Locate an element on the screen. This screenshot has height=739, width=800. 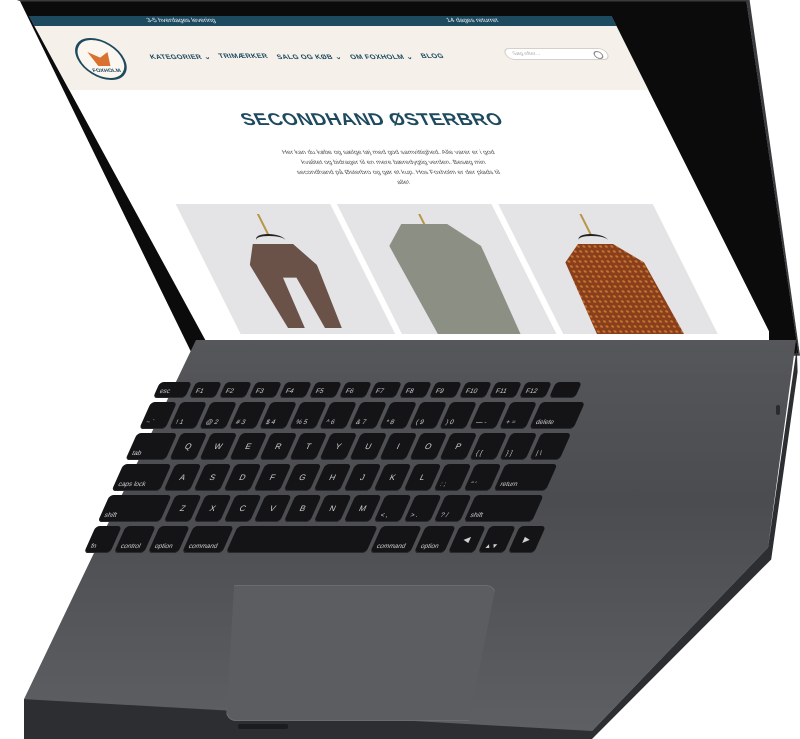
key-f10: F10 is located at coordinates (475, 390).